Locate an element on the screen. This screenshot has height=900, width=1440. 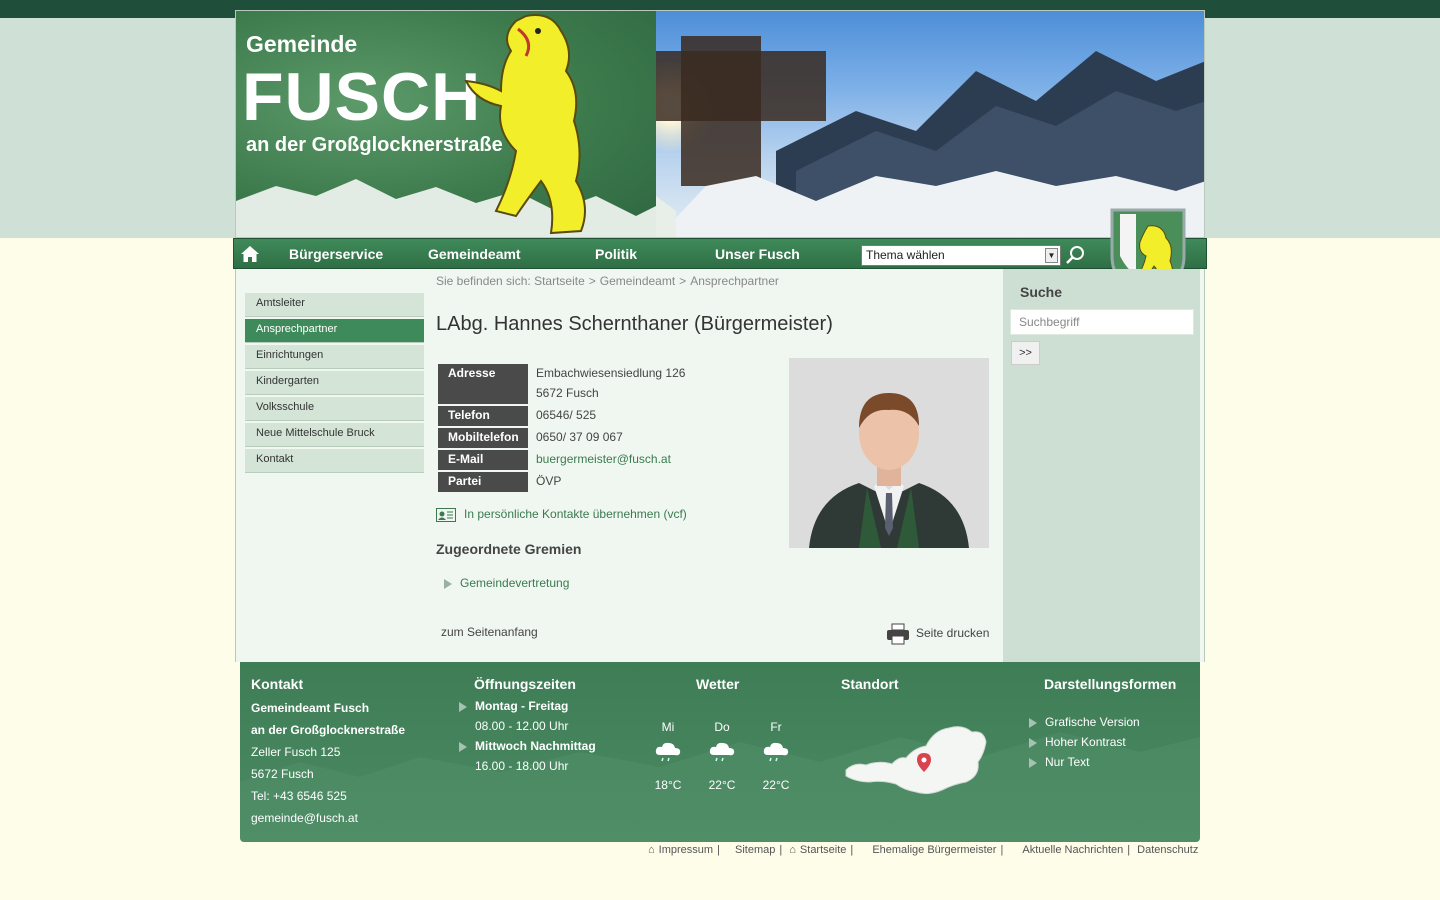
weather-day: Fr is located at coordinates (776, 727).